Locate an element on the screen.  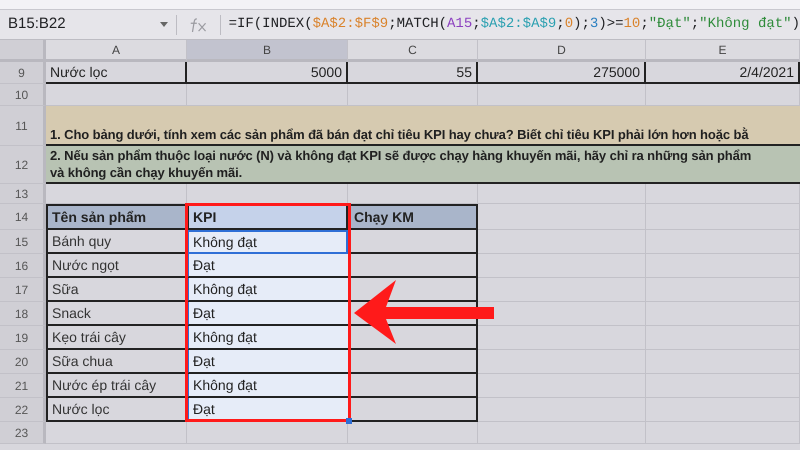
column-header: D is located at coordinates (562, 51).